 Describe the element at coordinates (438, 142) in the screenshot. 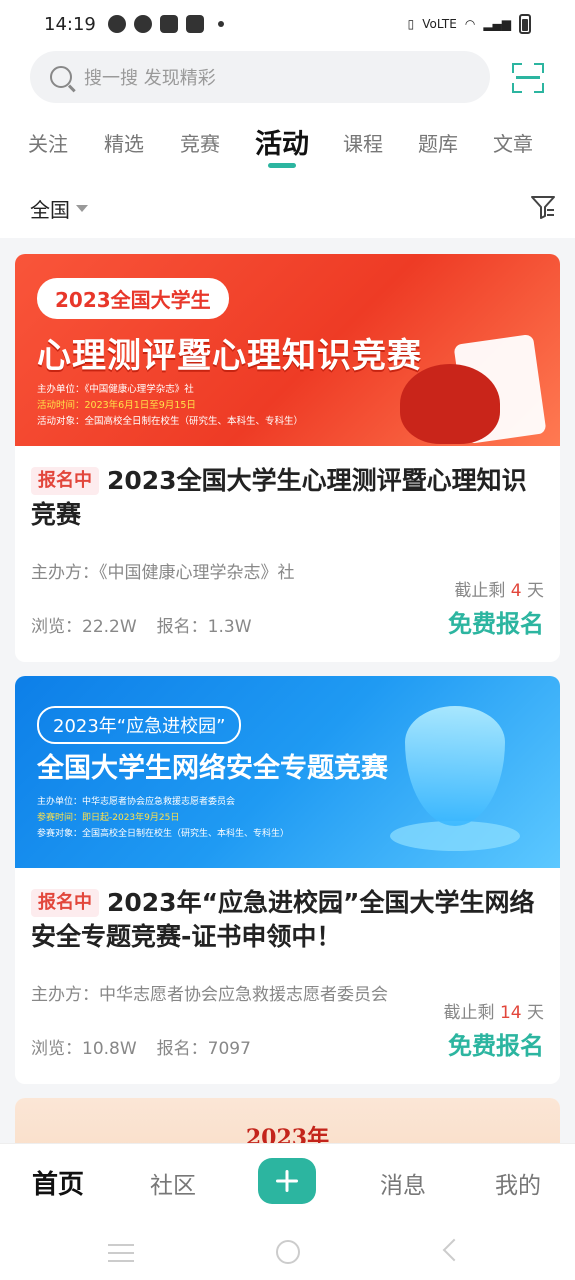

I see `tab-question-bank: 题库` at that location.